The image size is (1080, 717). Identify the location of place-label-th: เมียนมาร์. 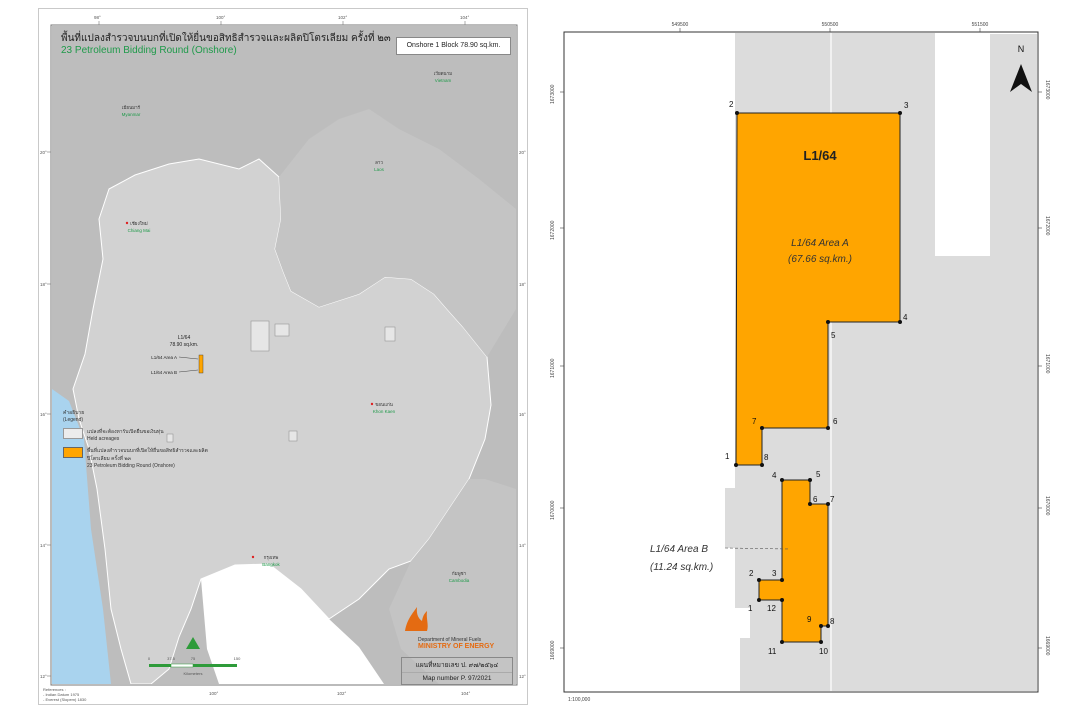
(131, 107).